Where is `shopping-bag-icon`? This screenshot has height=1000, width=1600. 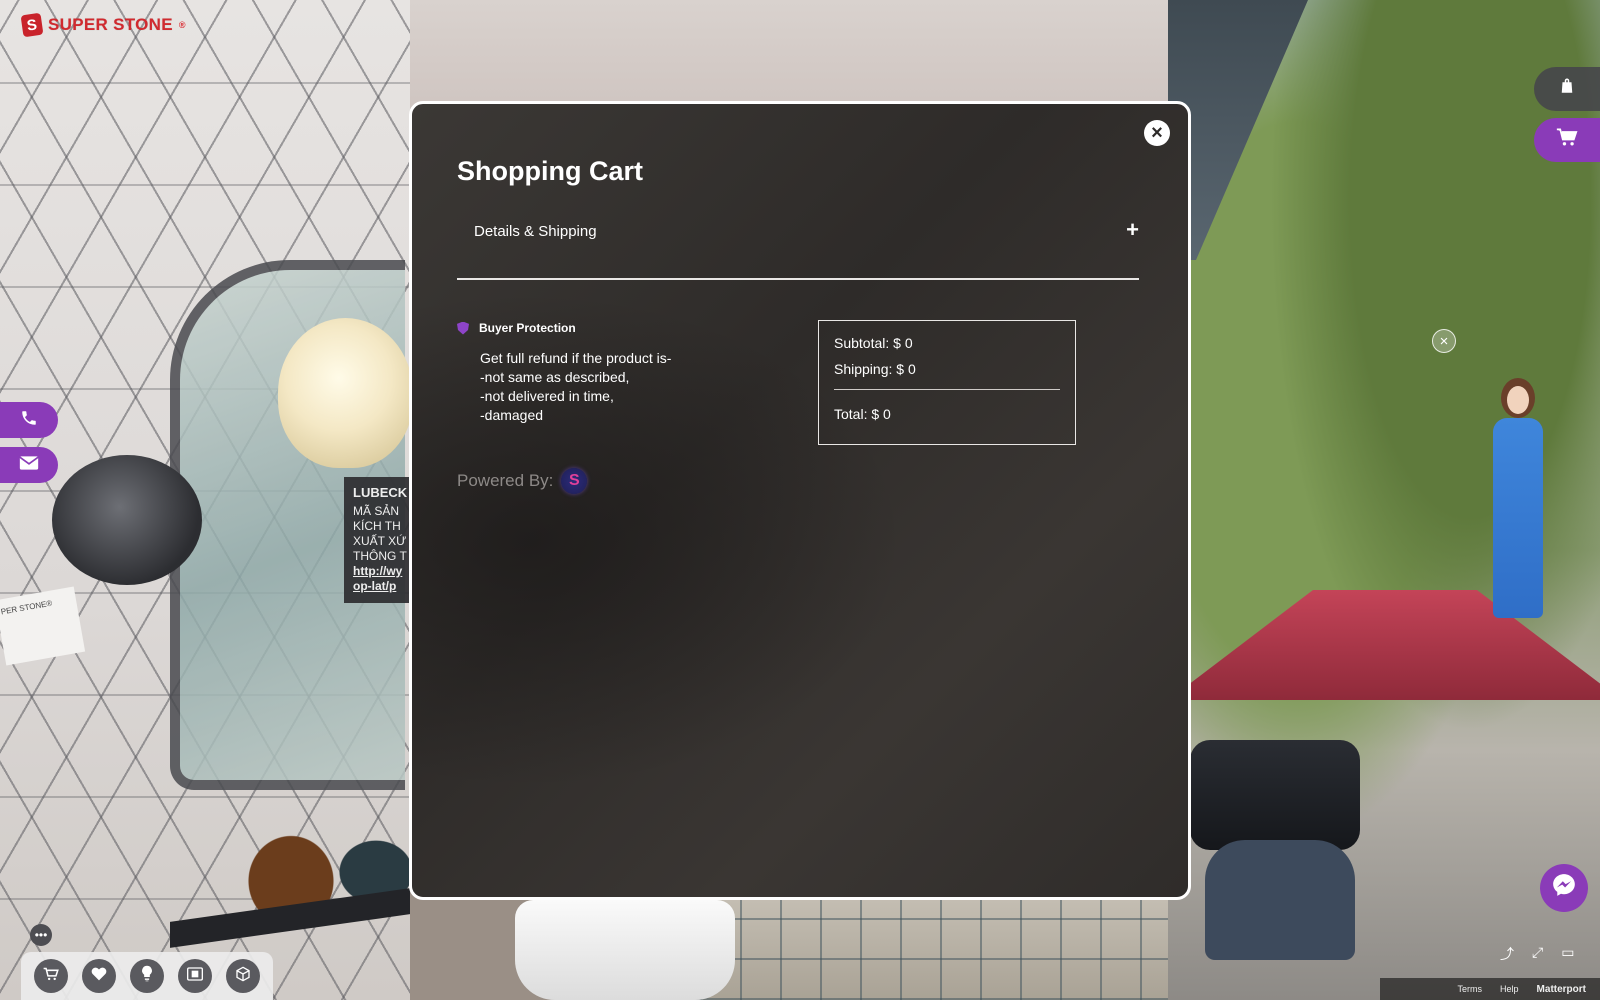
shopping-bag-icon is located at coordinates (1567, 89).